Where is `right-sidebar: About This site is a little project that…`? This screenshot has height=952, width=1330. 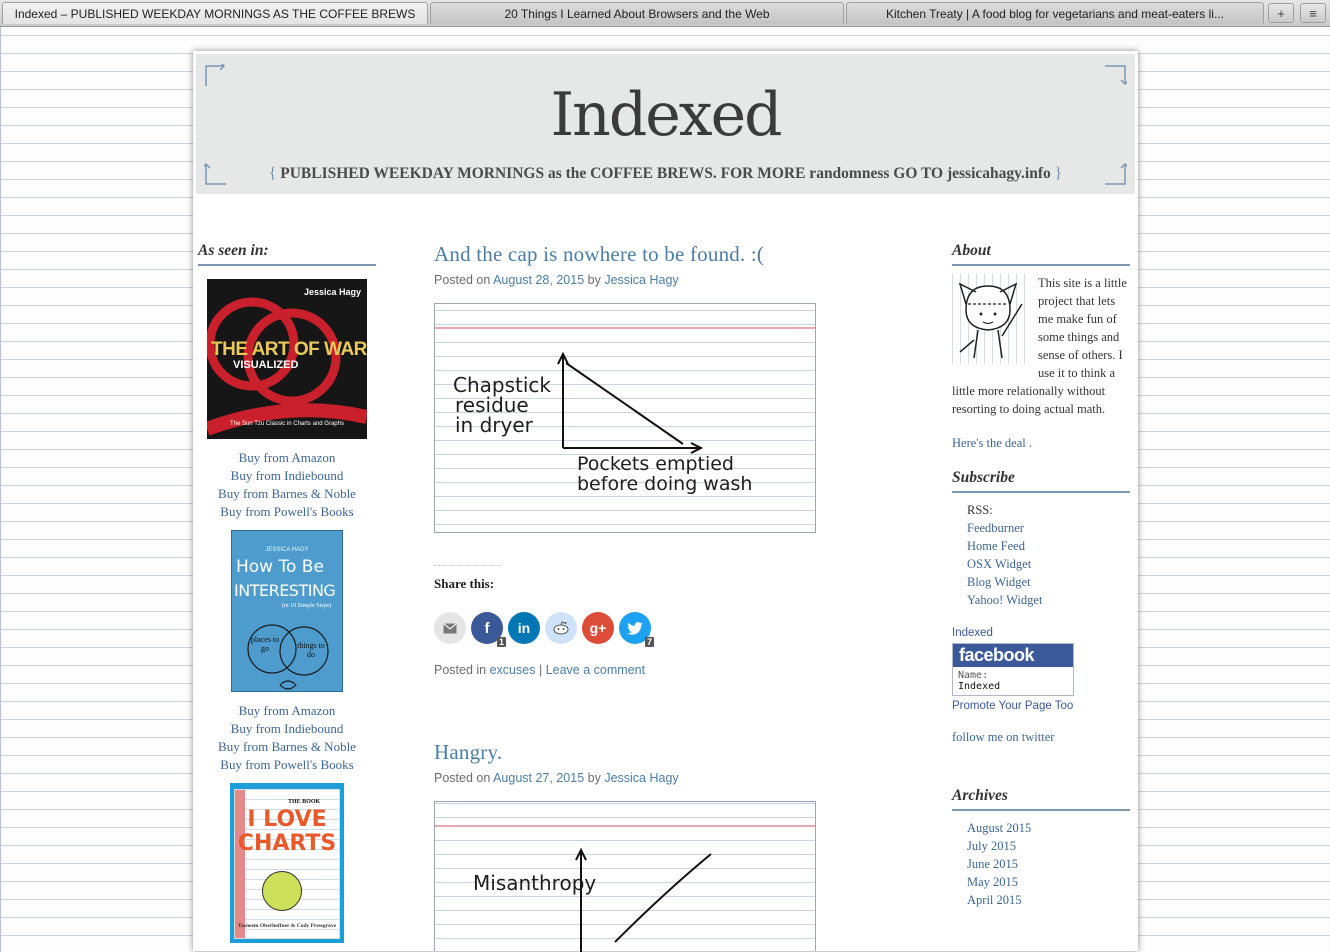
right-sidebar: About This site is a little project that… is located at coordinates (1041, 575).